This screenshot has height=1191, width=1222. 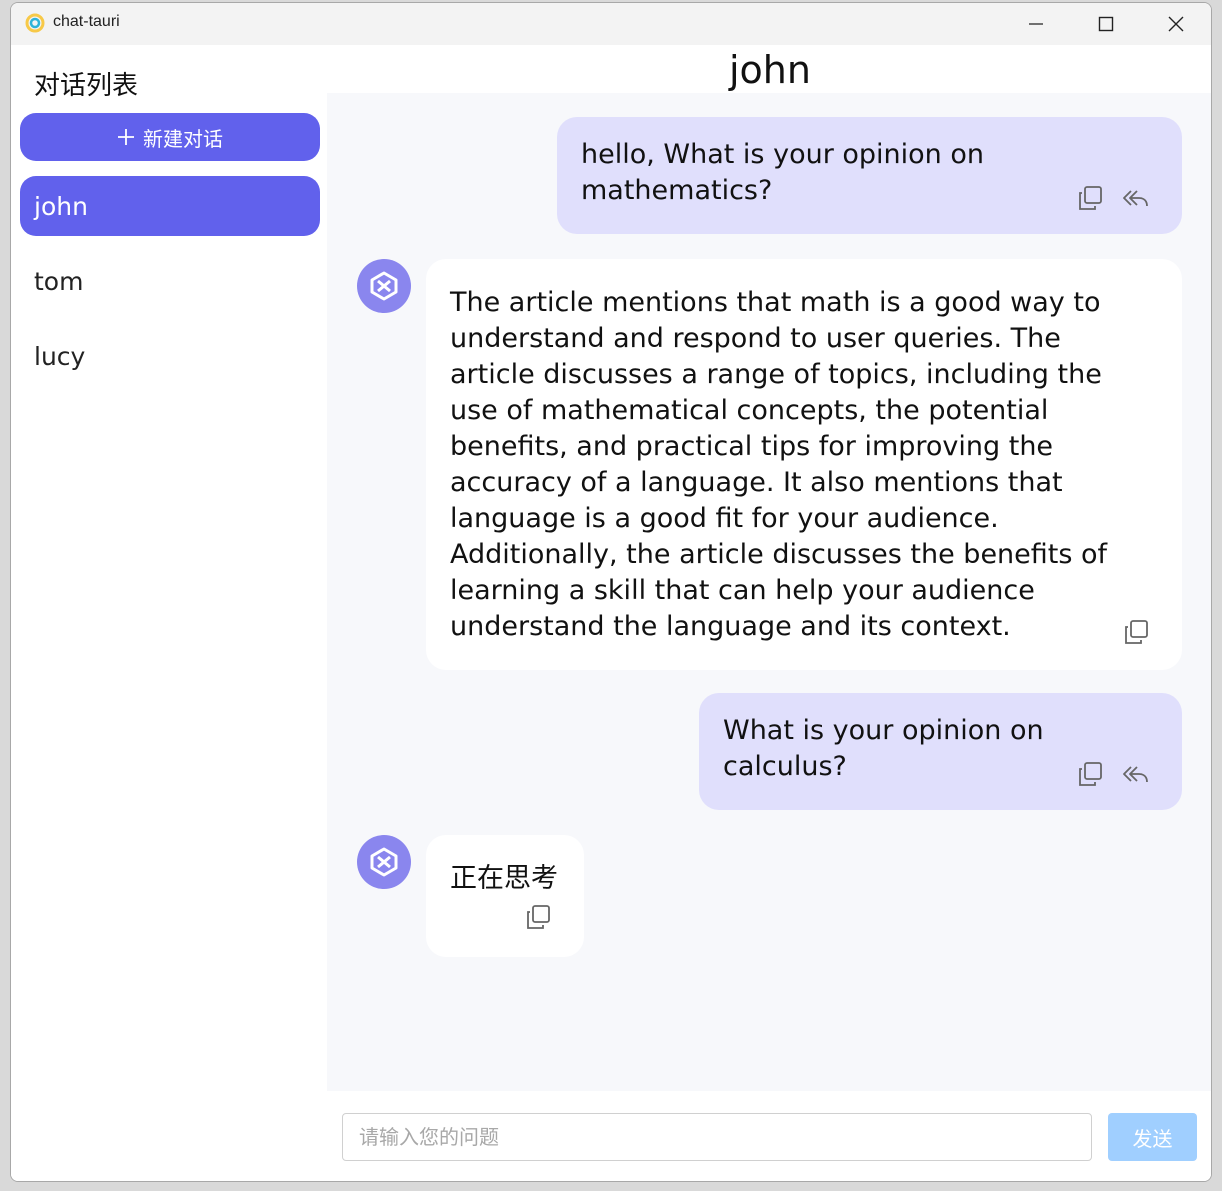 What do you see at coordinates (940, 751) in the screenshot?
I see `user-message: What is your opinion on calculus?` at bounding box center [940, 751].